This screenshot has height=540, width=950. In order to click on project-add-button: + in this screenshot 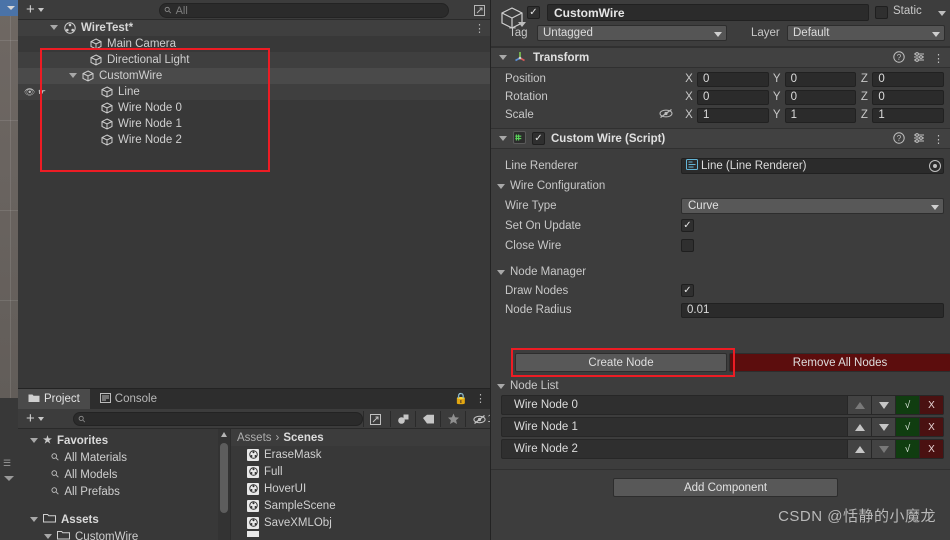, I will do `click(34, 419)`.